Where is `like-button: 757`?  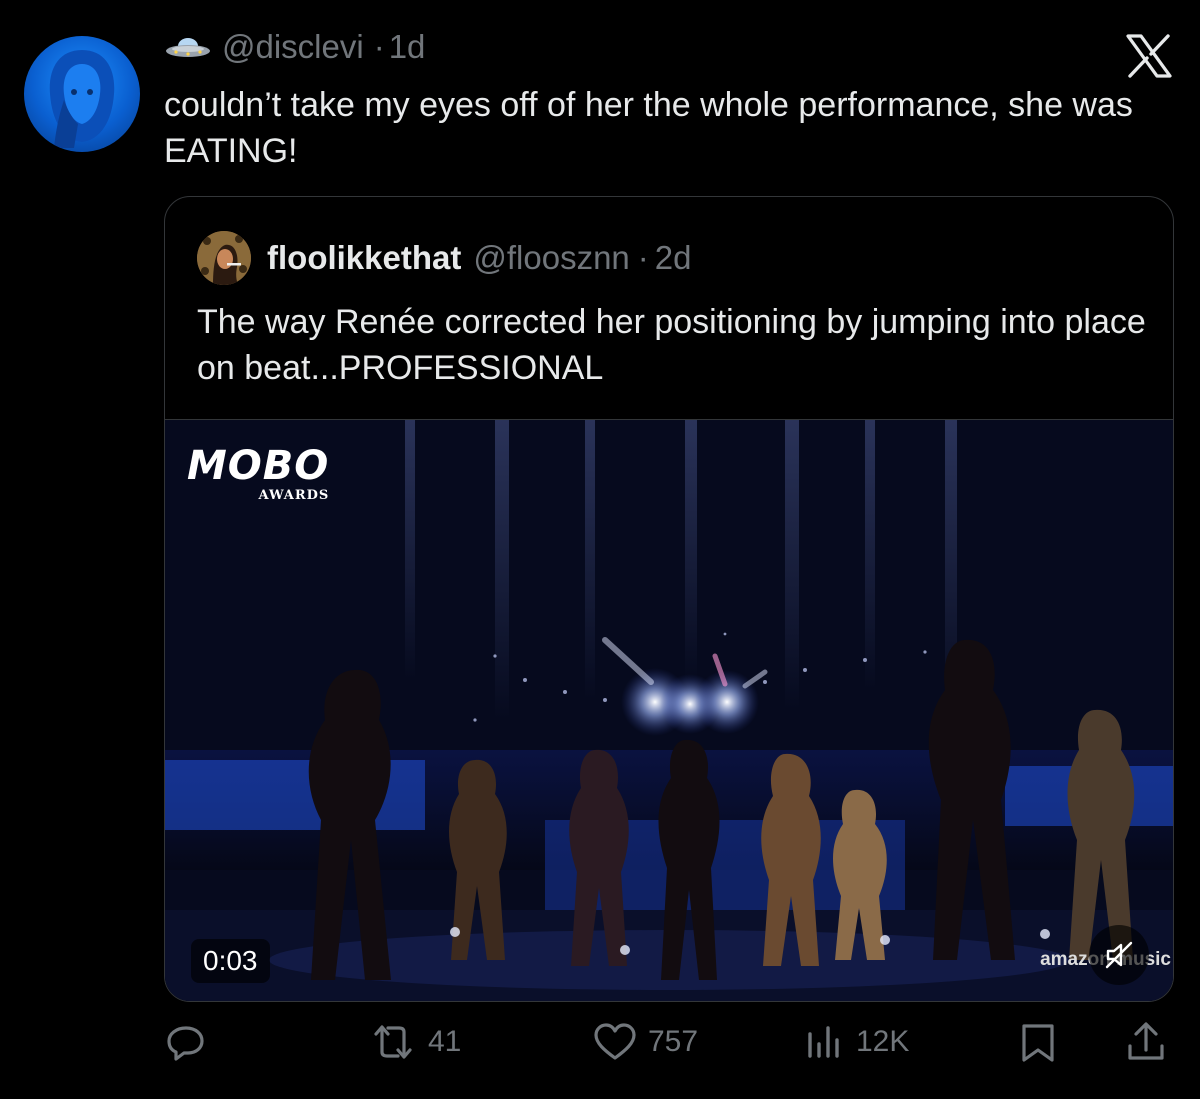 like-button: 757 is located at coordinates (645, 1042).